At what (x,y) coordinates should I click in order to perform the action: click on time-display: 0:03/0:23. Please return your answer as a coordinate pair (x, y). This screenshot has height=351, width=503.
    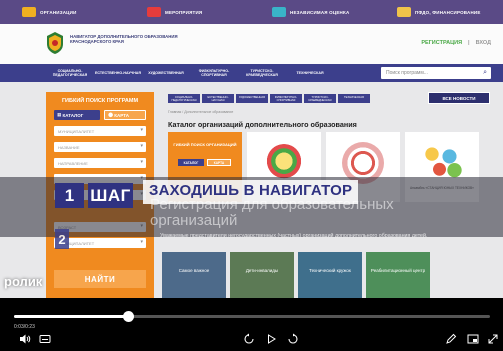
    Looking at the image, I should click on (24, 327).